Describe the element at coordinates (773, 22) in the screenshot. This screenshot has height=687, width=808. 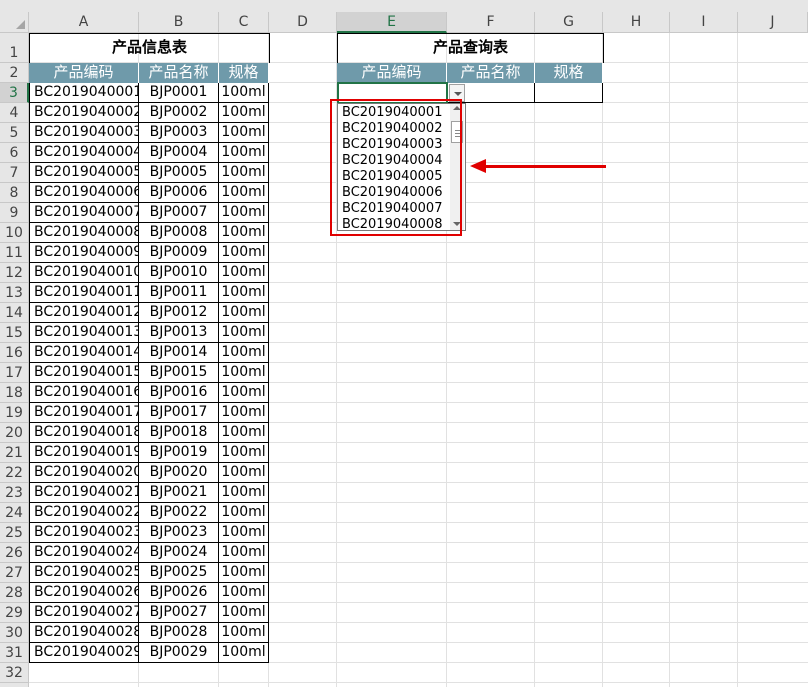
I see `column-header-j: J` at that location.